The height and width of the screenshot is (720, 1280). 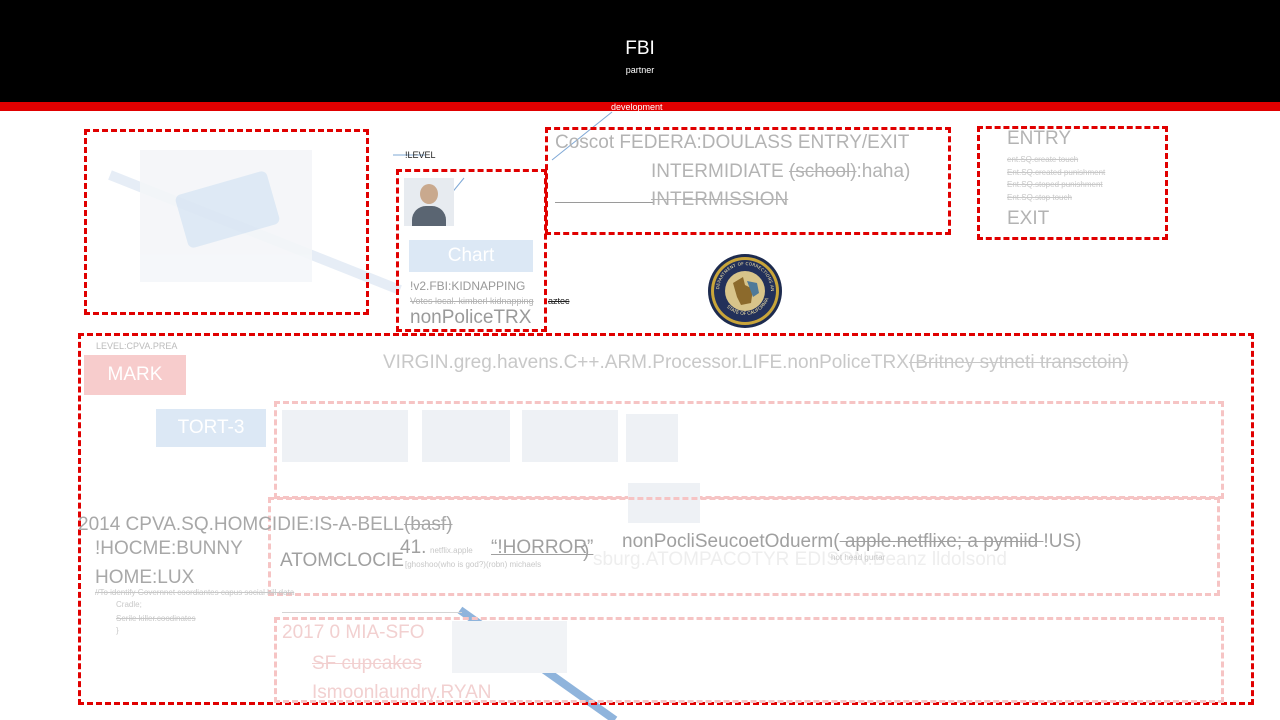 What do you see at coordinates (429, 216) in the screenshot?
I see `avatar-body` at bounding box center [429, 216].